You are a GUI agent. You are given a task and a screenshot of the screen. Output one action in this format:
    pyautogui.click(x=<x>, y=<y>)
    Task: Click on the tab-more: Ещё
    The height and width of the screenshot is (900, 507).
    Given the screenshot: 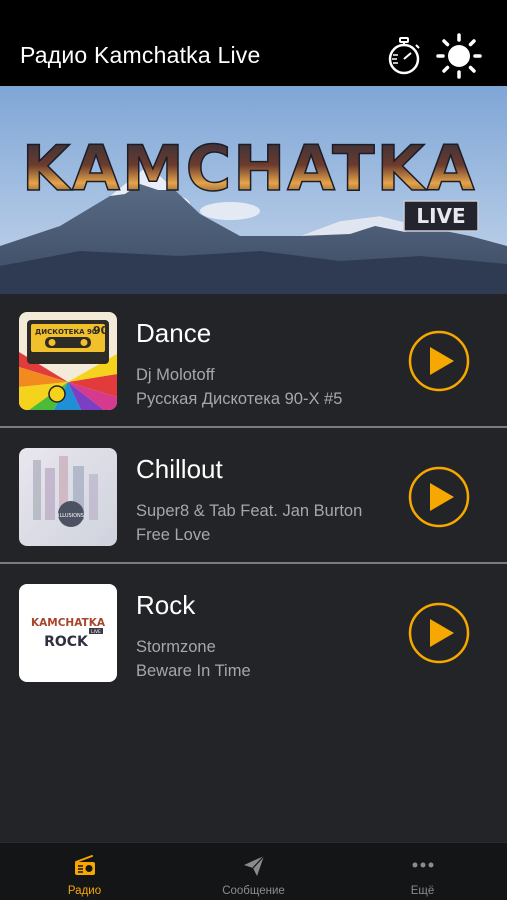 What is the action you would take?
    pyautogui.click(x=422, y=871)
    